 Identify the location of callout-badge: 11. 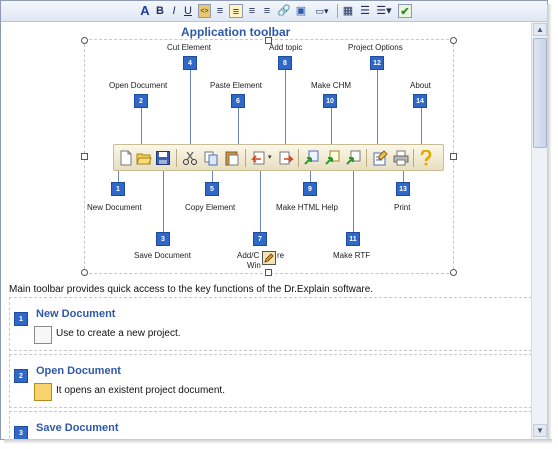
(353, 239).